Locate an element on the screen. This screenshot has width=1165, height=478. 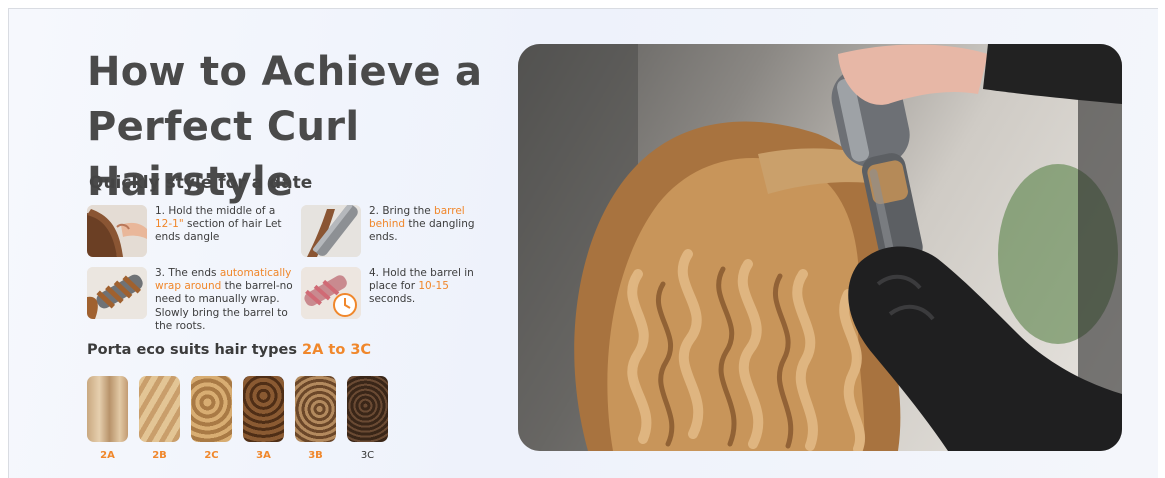
hair-type-list: 2A 2B 2C 3A 3B 3C is located at coordinates (237, 418).